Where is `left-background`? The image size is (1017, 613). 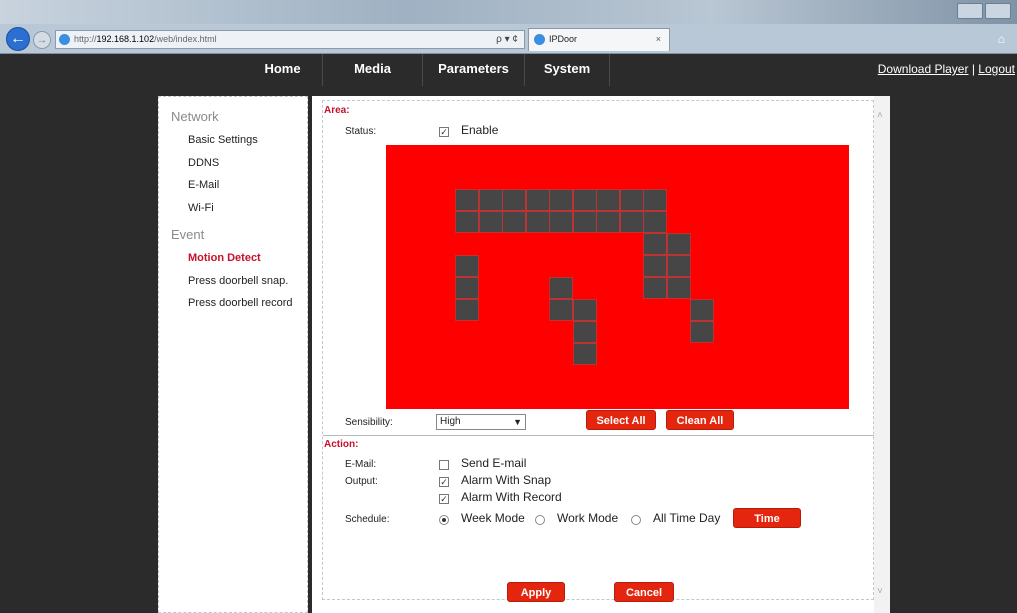
left-background is located at coordinates (79, 349).